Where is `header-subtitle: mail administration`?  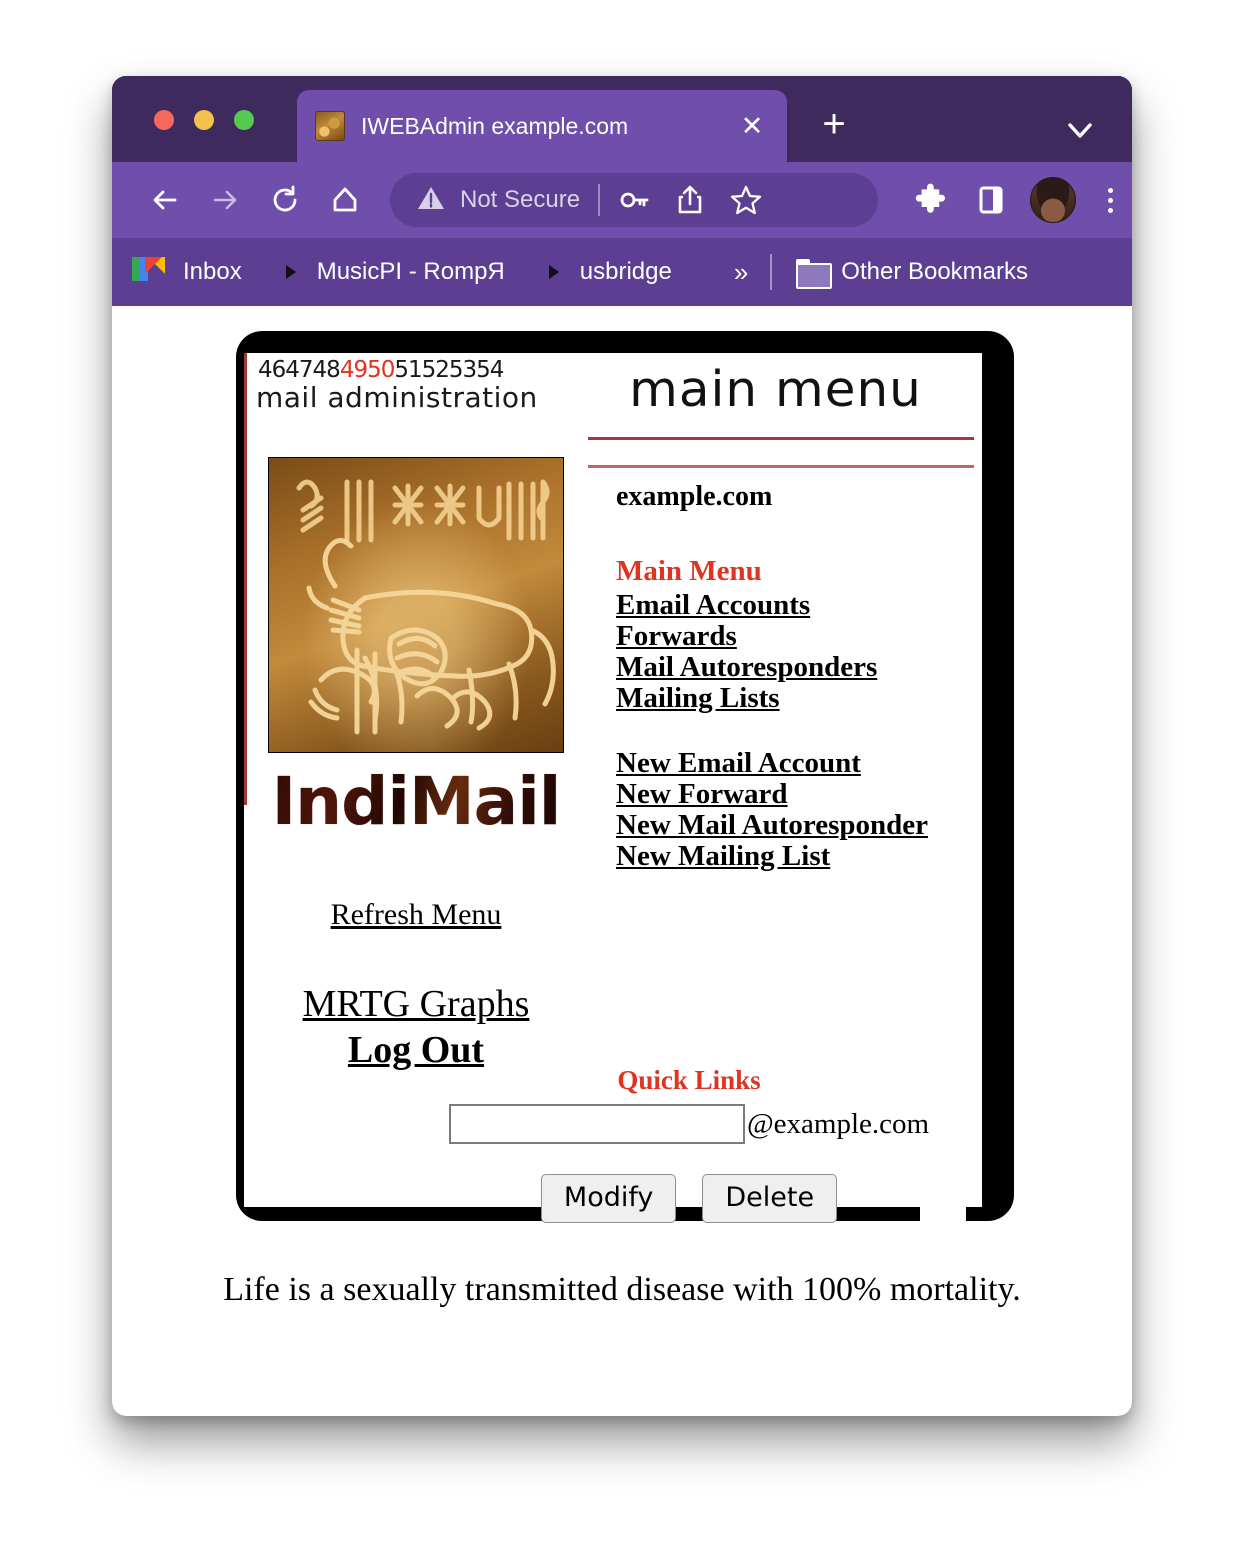 header-subtitle: mail administration is located at coordinates (397, 397).